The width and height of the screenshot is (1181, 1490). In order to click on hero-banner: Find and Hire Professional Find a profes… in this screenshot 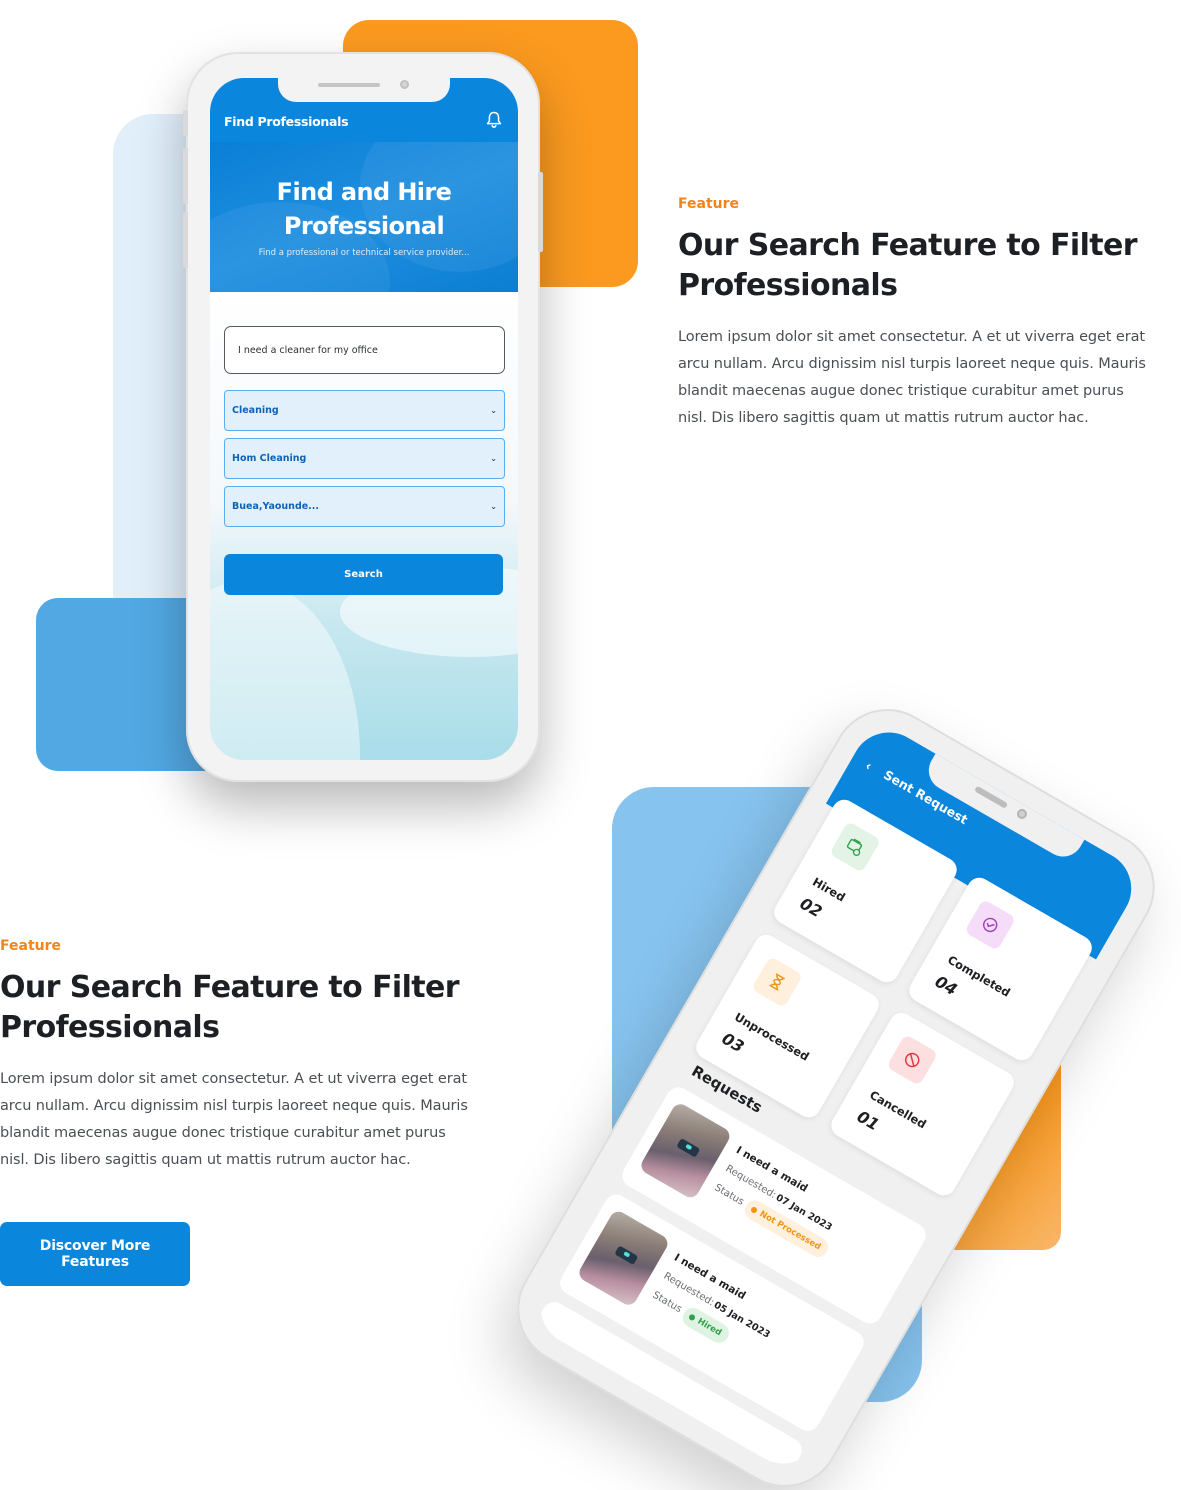, I will do `click(364, 217)`.